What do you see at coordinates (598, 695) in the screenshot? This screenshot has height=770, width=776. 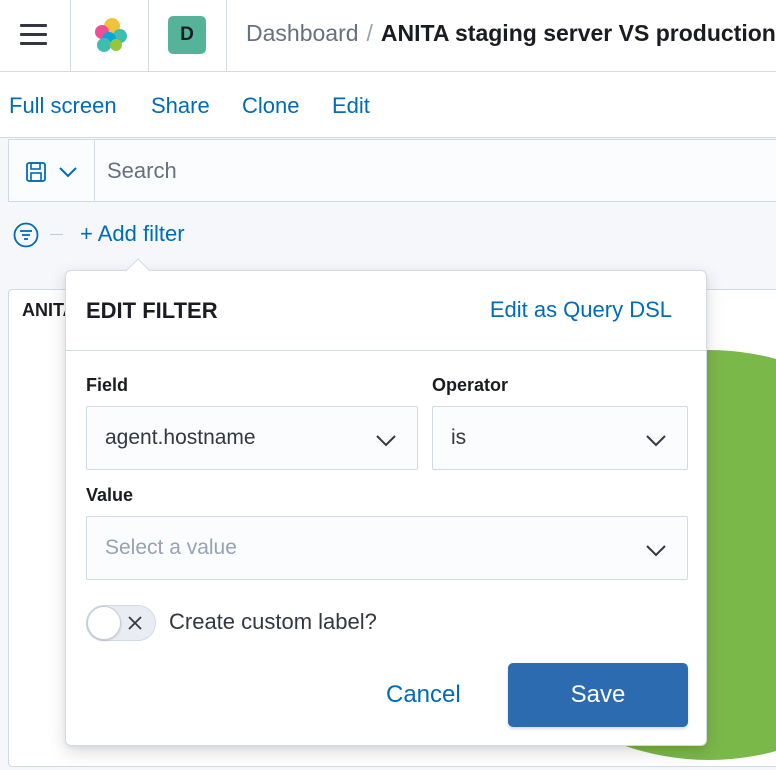 I see `save-button: Save` at bounding box center [598, 695].